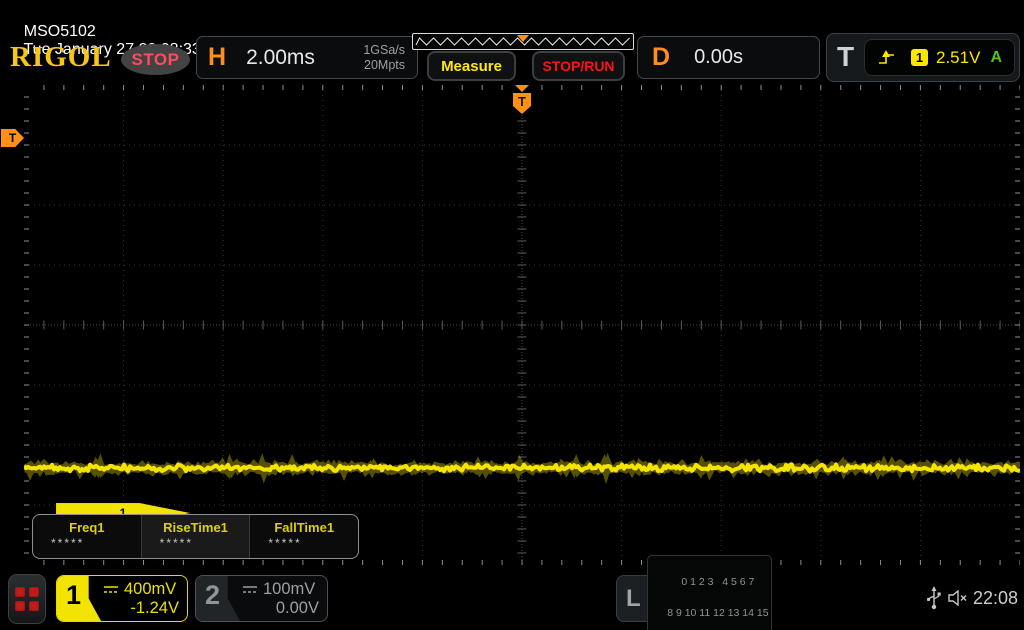 This screenshot has width=1024, height=630. I want to click on memory-depth: 20Mpts, so click(384, 64).